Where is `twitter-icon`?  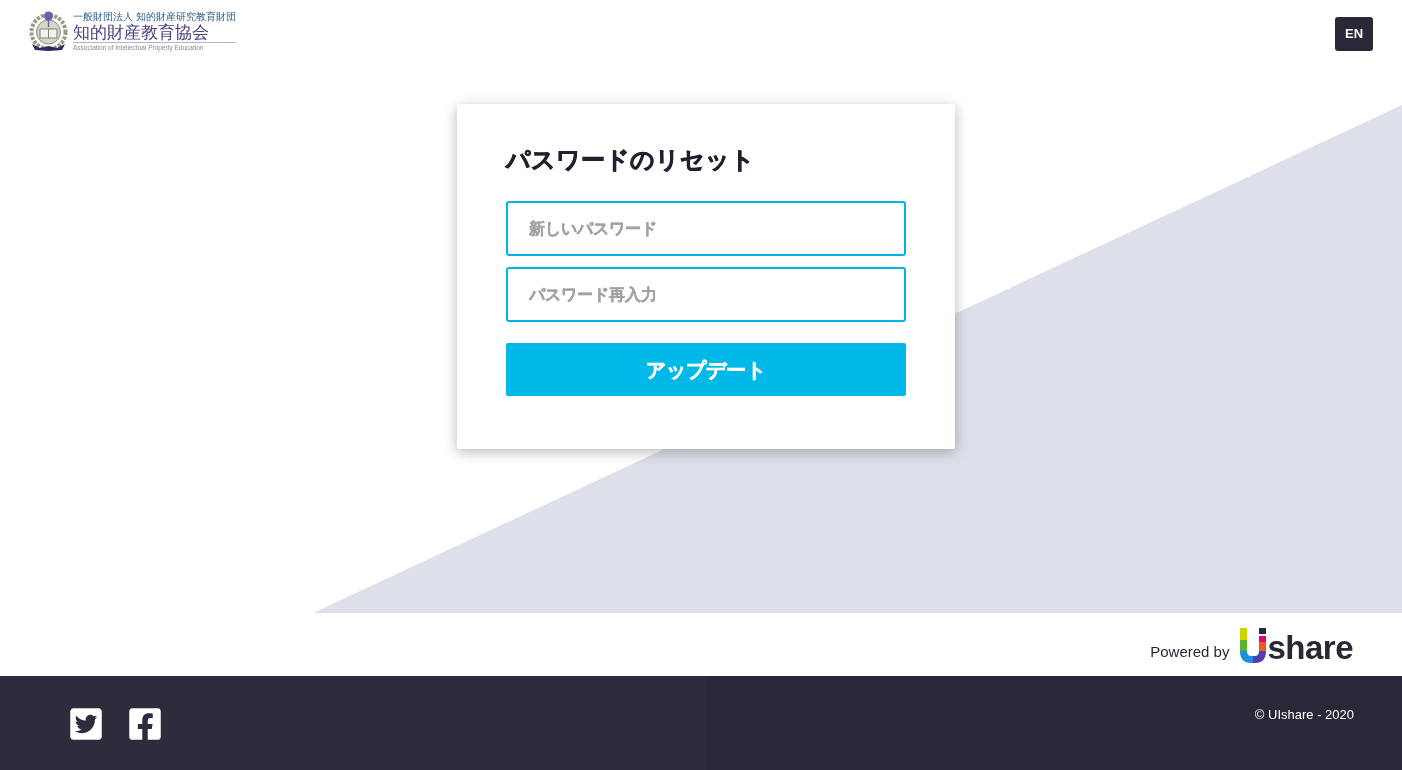 twitter-icon is located at coordinates (86, 724).